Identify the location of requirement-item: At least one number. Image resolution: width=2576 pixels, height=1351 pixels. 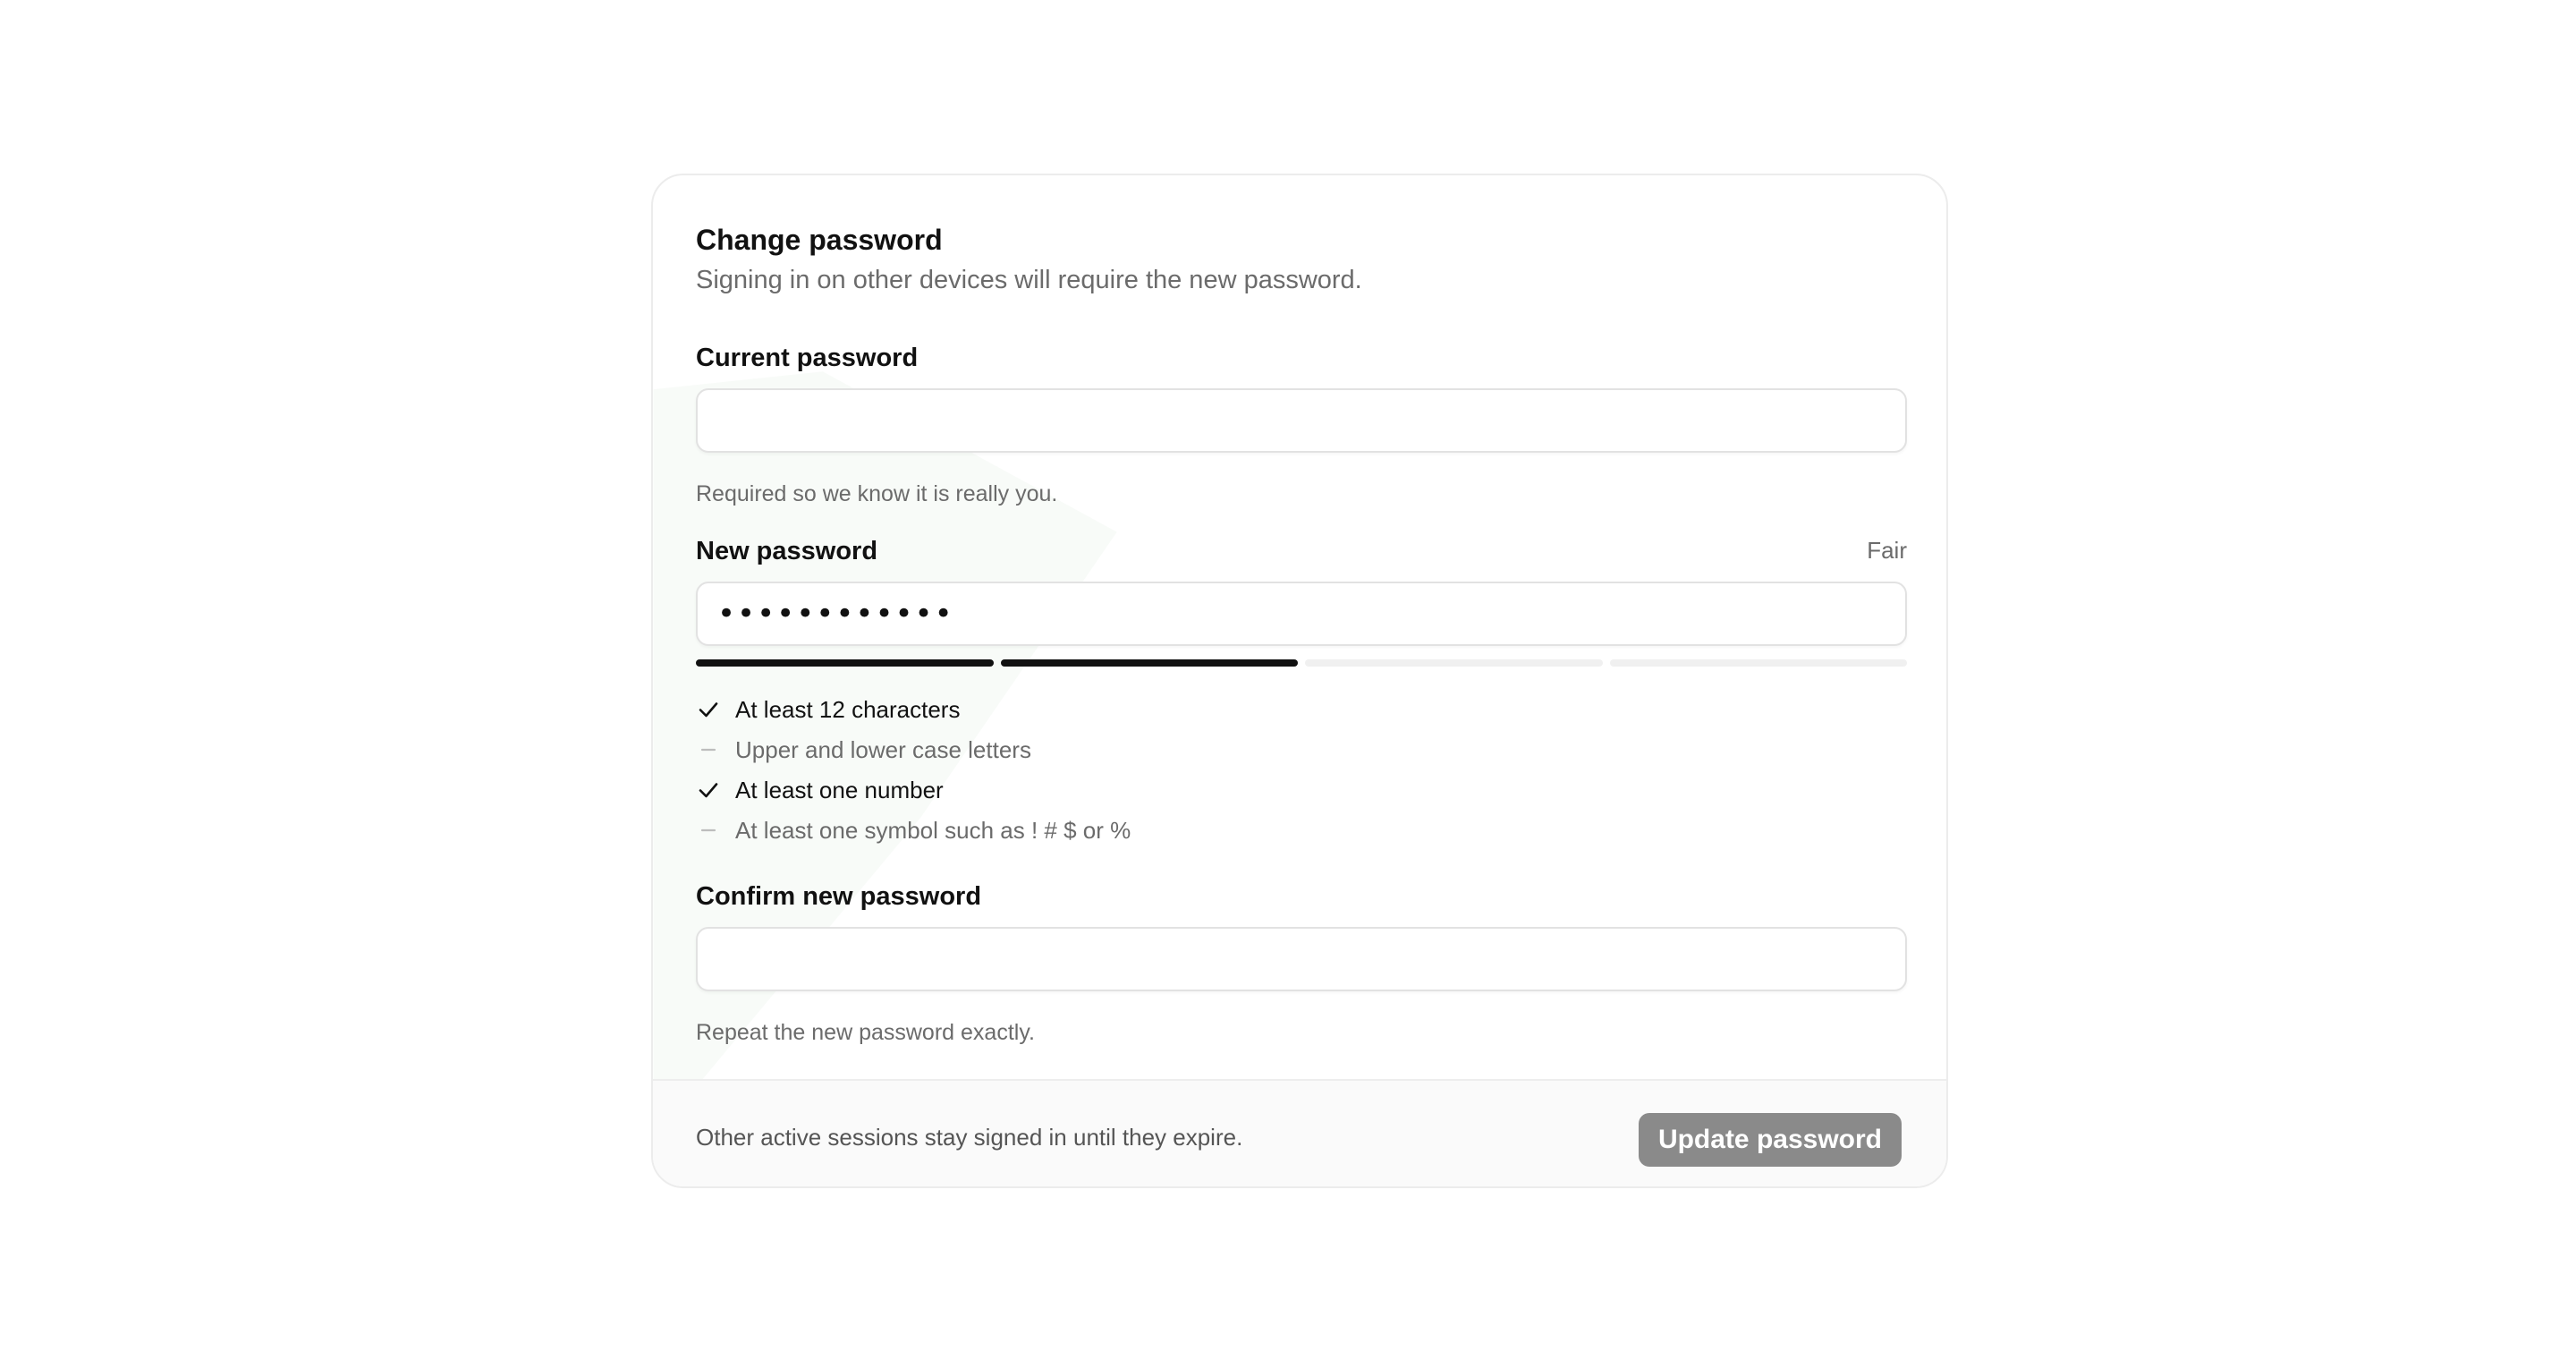
(1098, 790).